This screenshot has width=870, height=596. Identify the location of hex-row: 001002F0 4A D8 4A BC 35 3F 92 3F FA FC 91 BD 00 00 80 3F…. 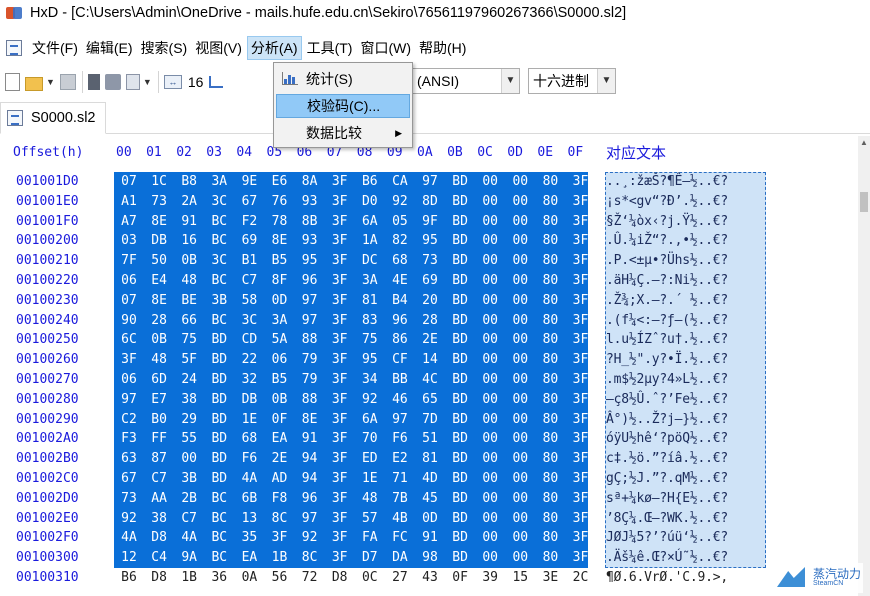
(429, 538).